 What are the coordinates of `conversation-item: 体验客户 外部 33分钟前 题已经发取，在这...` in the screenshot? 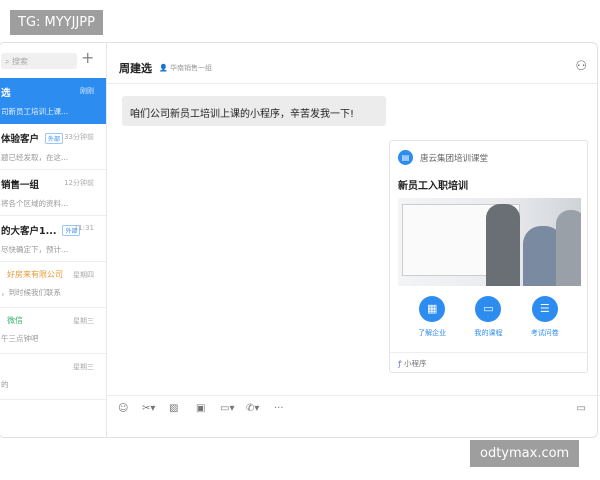 It's located at (53, 147).